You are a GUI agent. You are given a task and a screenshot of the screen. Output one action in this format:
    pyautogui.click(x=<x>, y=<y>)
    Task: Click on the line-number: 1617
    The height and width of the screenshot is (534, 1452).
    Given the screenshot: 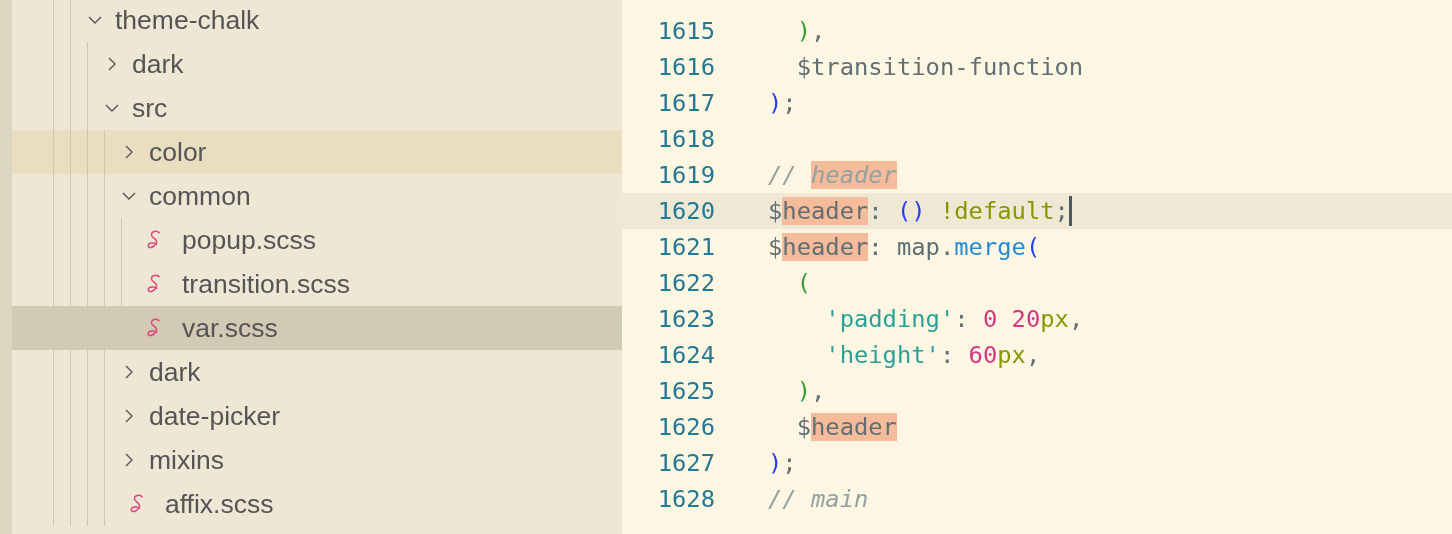 What is the action you would take?
    pyautogui.click(x=685, y=103)
    